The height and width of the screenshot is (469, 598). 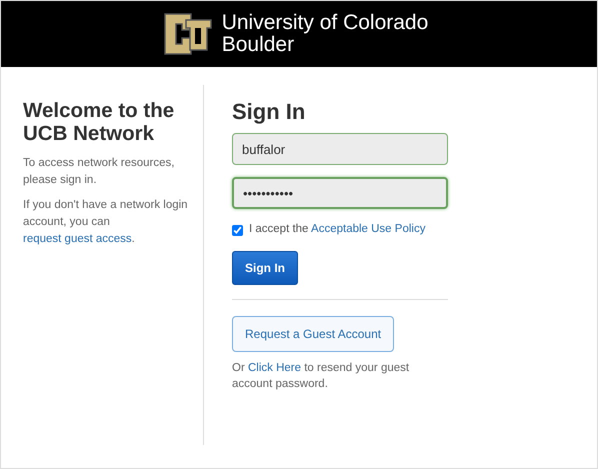 I want to click on intro-text: To access network resources, please sign in., so click(x=99, y=172).